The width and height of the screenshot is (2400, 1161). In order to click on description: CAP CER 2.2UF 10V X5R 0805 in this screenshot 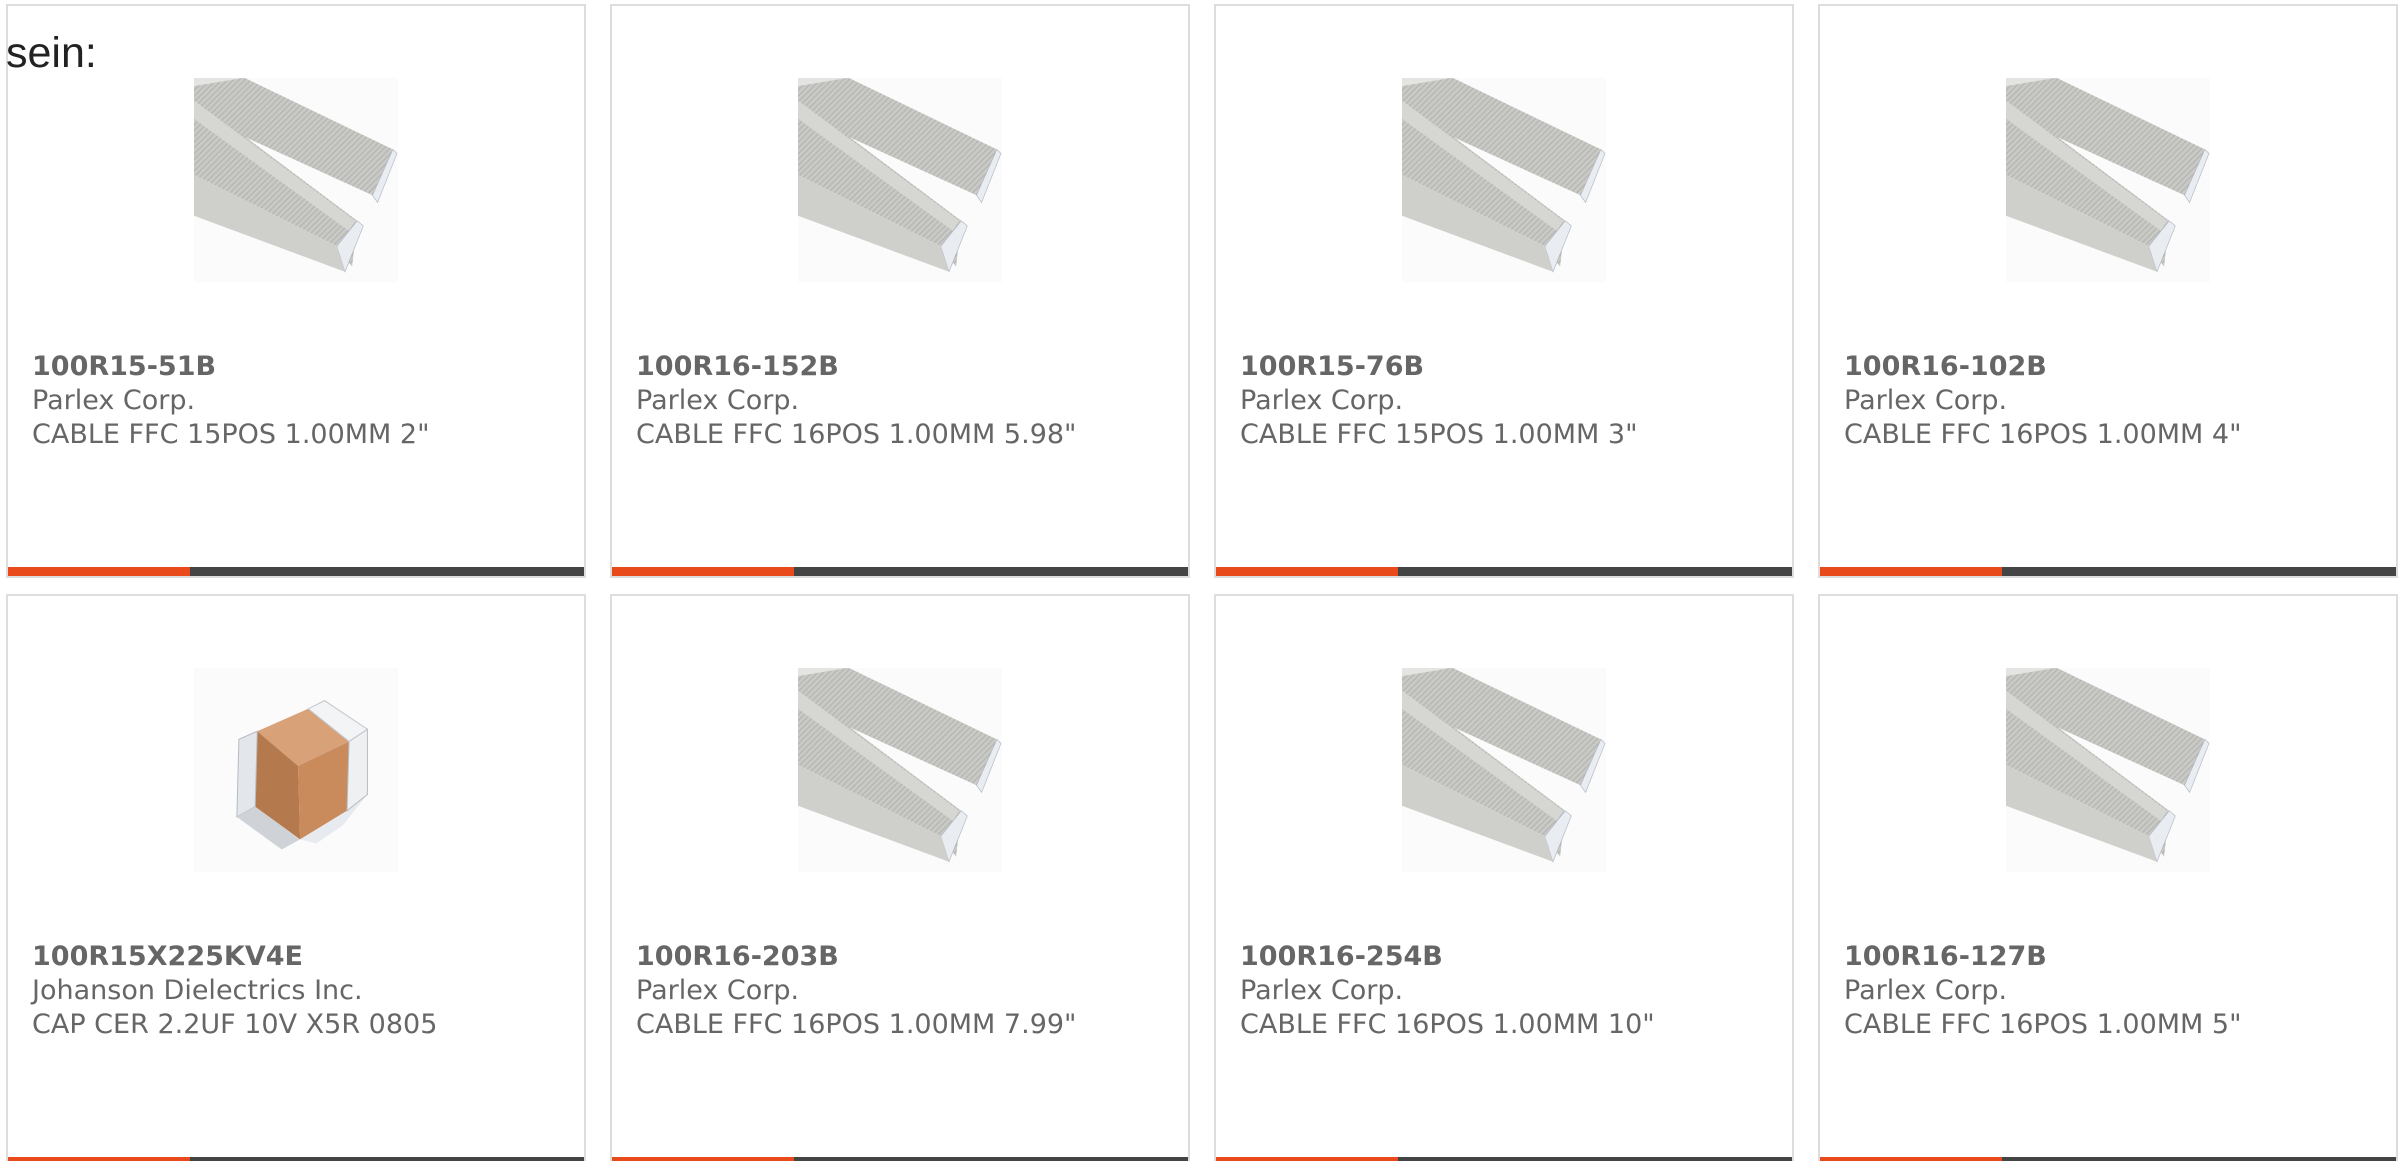, I will do `click(235, 1024)`.